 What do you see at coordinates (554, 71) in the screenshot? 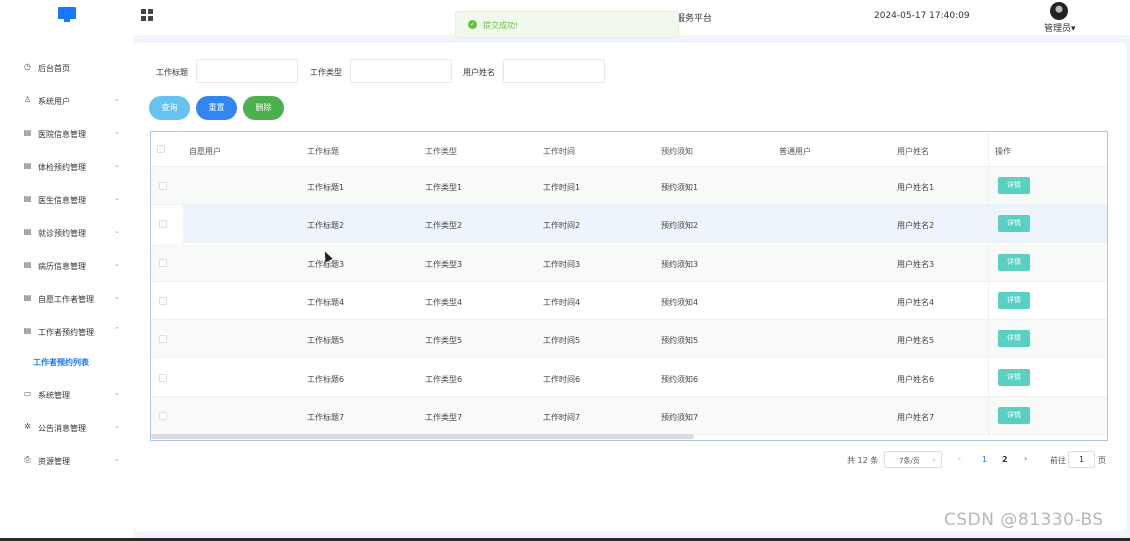
I see `name-input` at bounding box center [554, 71].